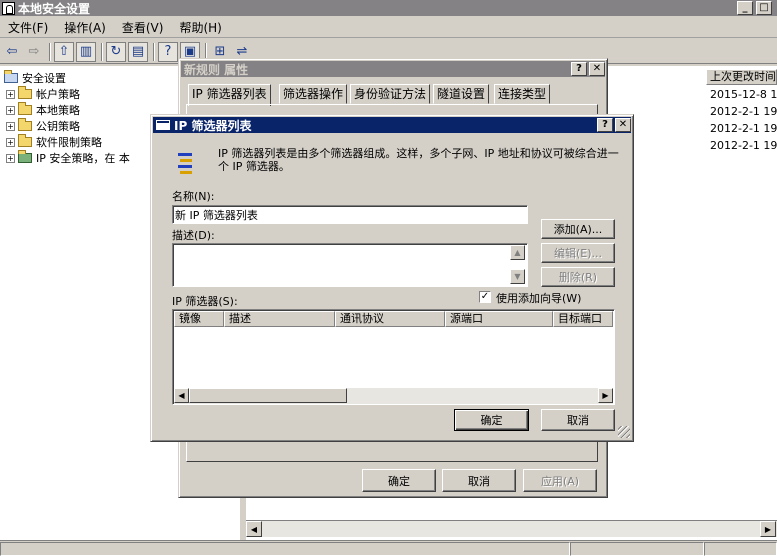  Describe the element at coordinates (138, 51) in the screenshot. I see `export-list-icon: ▤` at that location.